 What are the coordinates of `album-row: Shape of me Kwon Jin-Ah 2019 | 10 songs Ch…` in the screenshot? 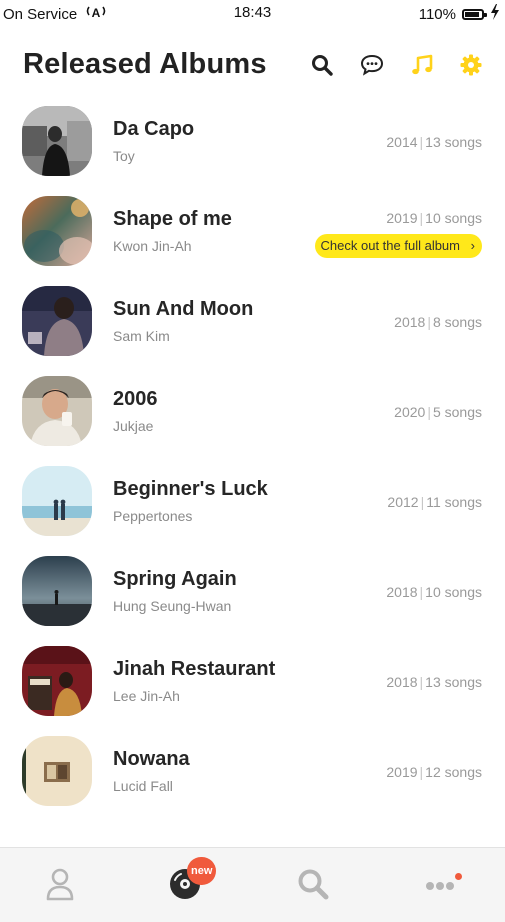 It's located at (252, 231).